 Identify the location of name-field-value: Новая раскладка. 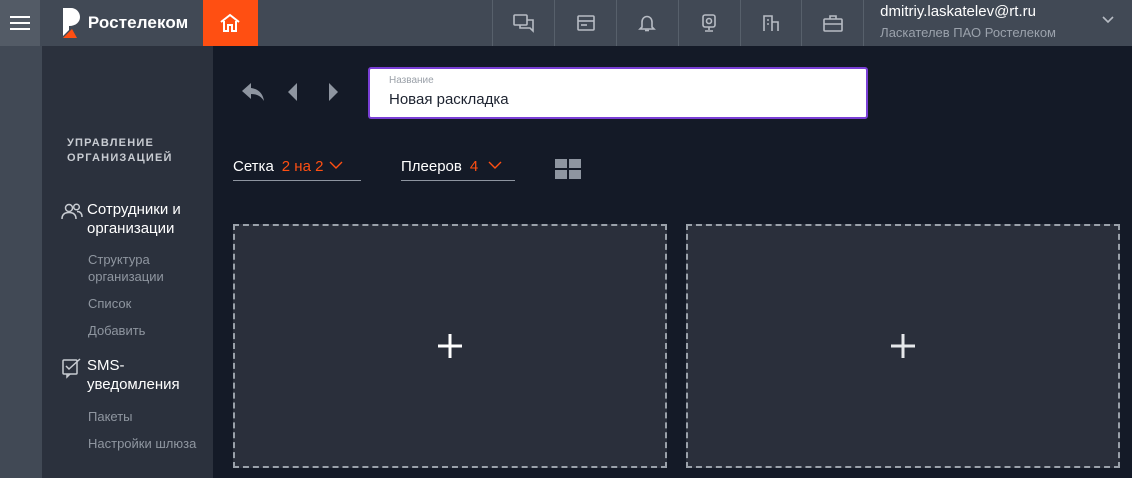
(627, 100).